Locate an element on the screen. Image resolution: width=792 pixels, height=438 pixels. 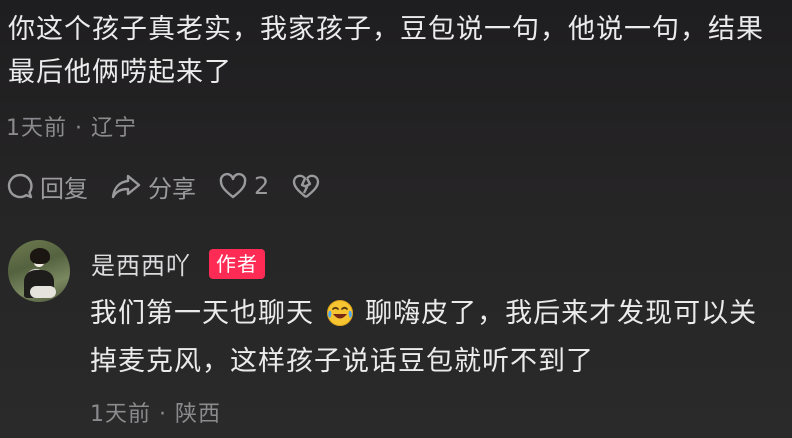
reply-icon is located at coordinates (20, 186).